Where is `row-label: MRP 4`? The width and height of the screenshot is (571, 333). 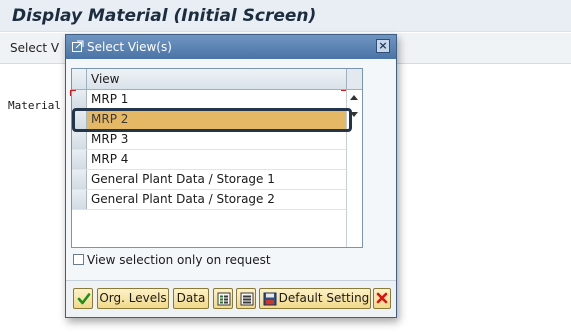 row-label: MRP 4 is located at coordinates (110, 159).